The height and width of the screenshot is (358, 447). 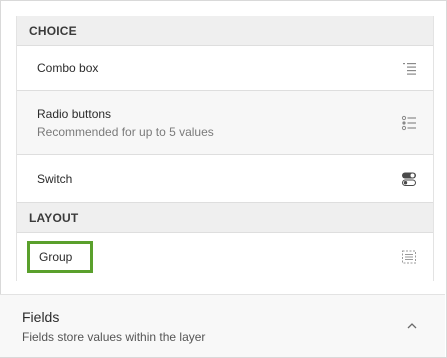 What do you see at coordinates (225, 257) in the screenshot?
I see `group-item: Group` at bounding box center [225, 257].